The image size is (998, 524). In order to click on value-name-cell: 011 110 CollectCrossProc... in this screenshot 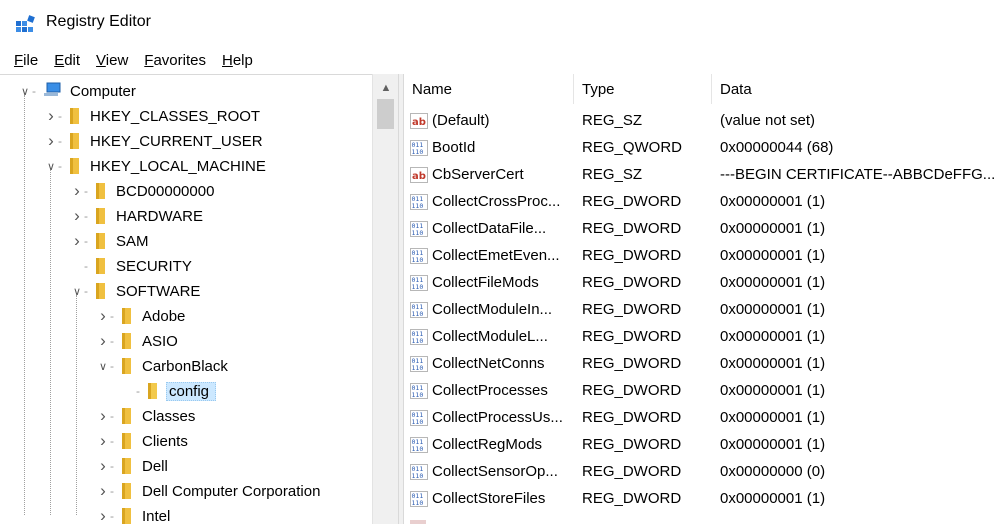, I will do `click(493, 201)`.